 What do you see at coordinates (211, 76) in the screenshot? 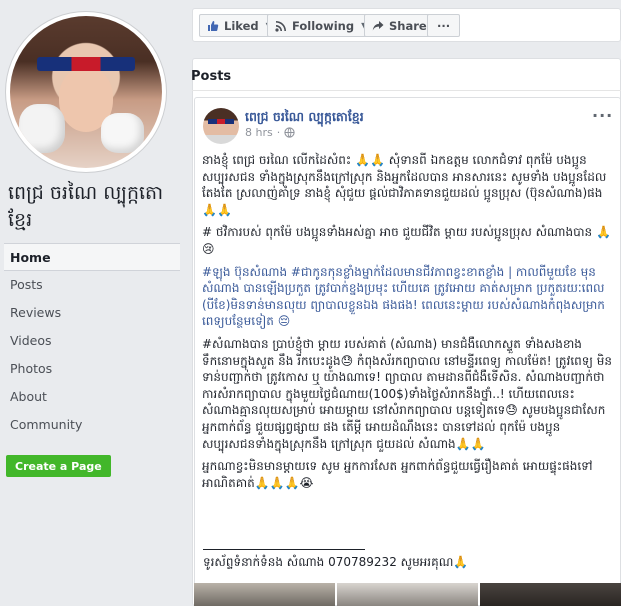
I see `posts-heading: Posts` at bounding box center [211, 76].